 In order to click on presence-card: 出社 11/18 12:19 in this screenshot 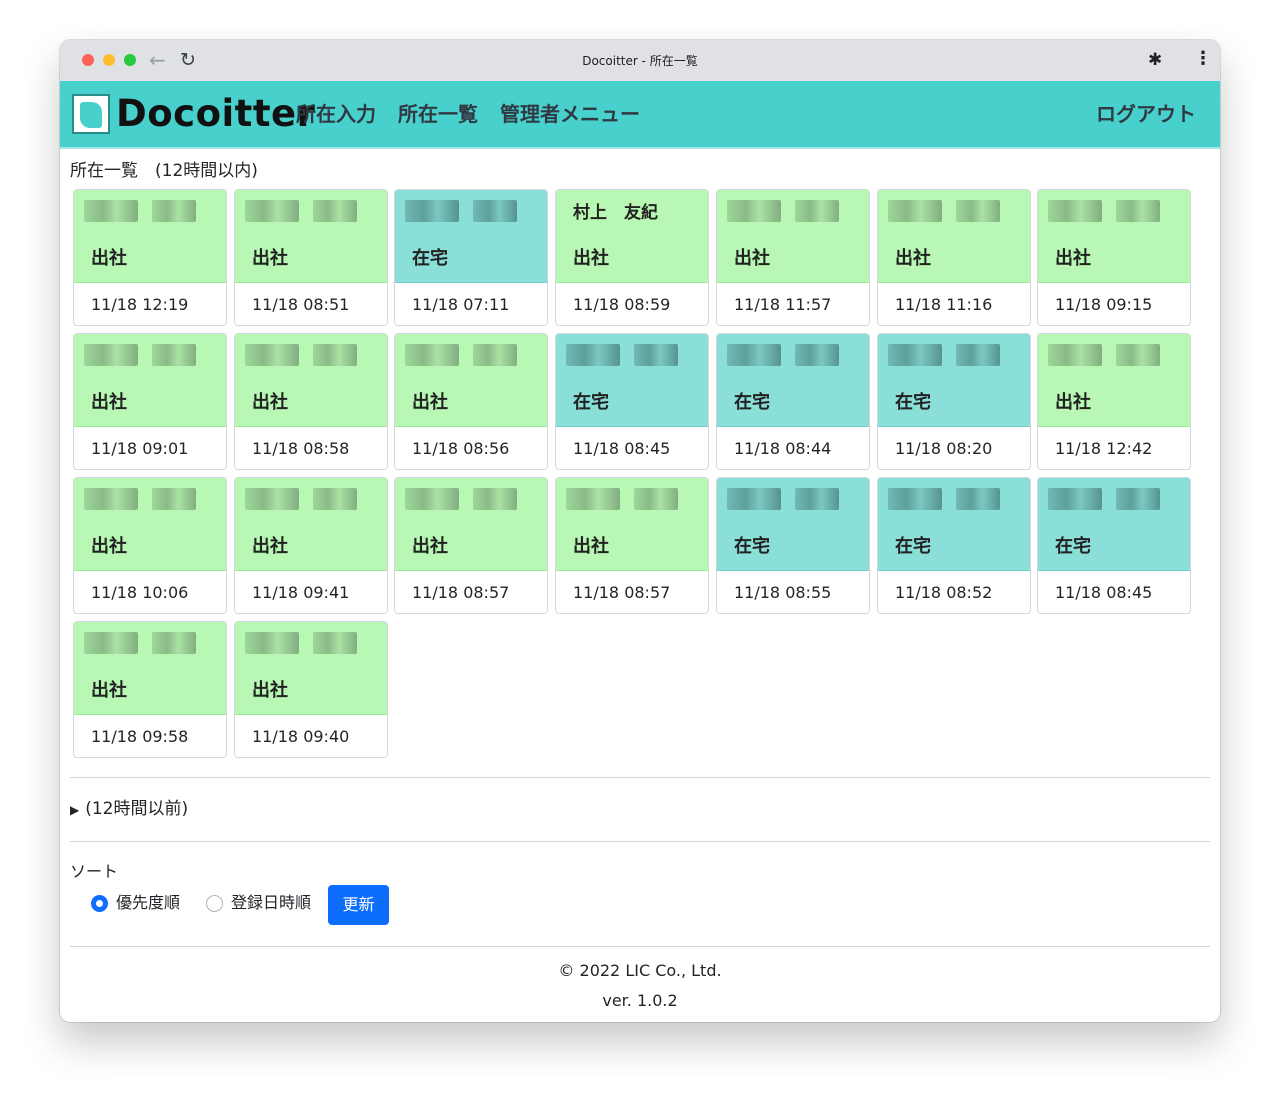, I will do `click(150, 257)`.